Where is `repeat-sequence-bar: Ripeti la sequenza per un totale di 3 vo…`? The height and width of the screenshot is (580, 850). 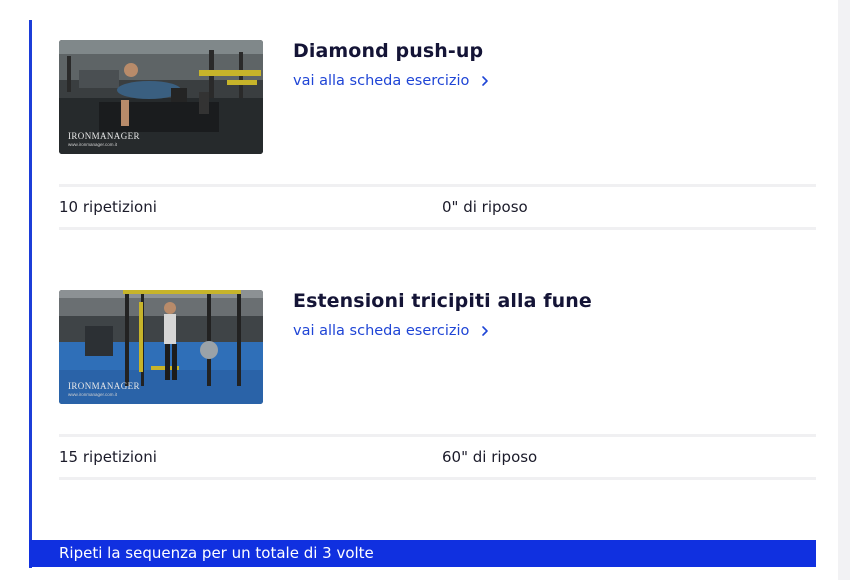
repeat-sequence-bar: Ripeti la sequenza per un totale di 3 vo… is located at coordinates (422, 553).